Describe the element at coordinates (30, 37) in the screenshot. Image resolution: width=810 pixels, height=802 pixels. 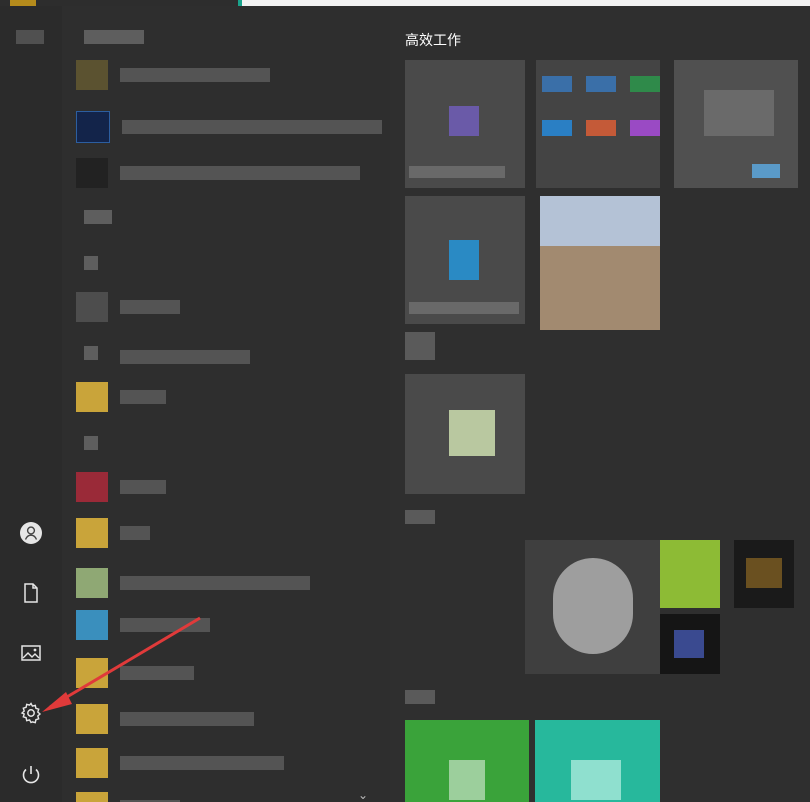
I see `expand-menu-button` at that location.